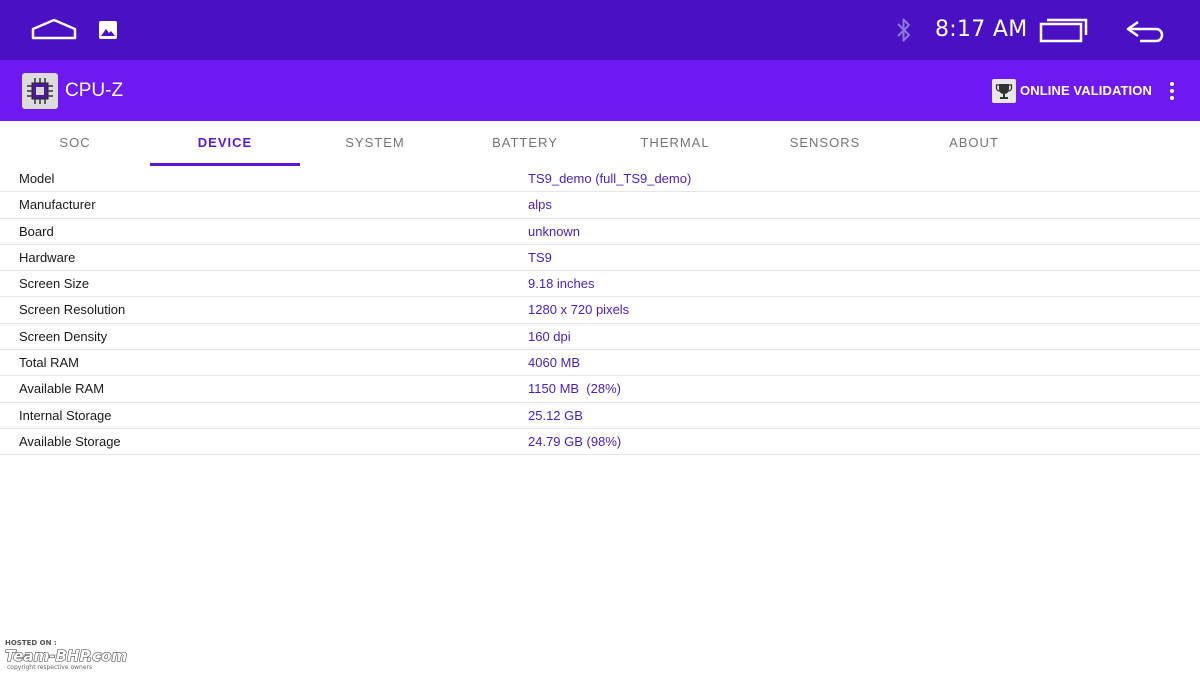  What do you see at coordinates (70, 441) in the screenshot?
I see `row-label-available-storage: Available Storage` at bounding box center [70, 441].